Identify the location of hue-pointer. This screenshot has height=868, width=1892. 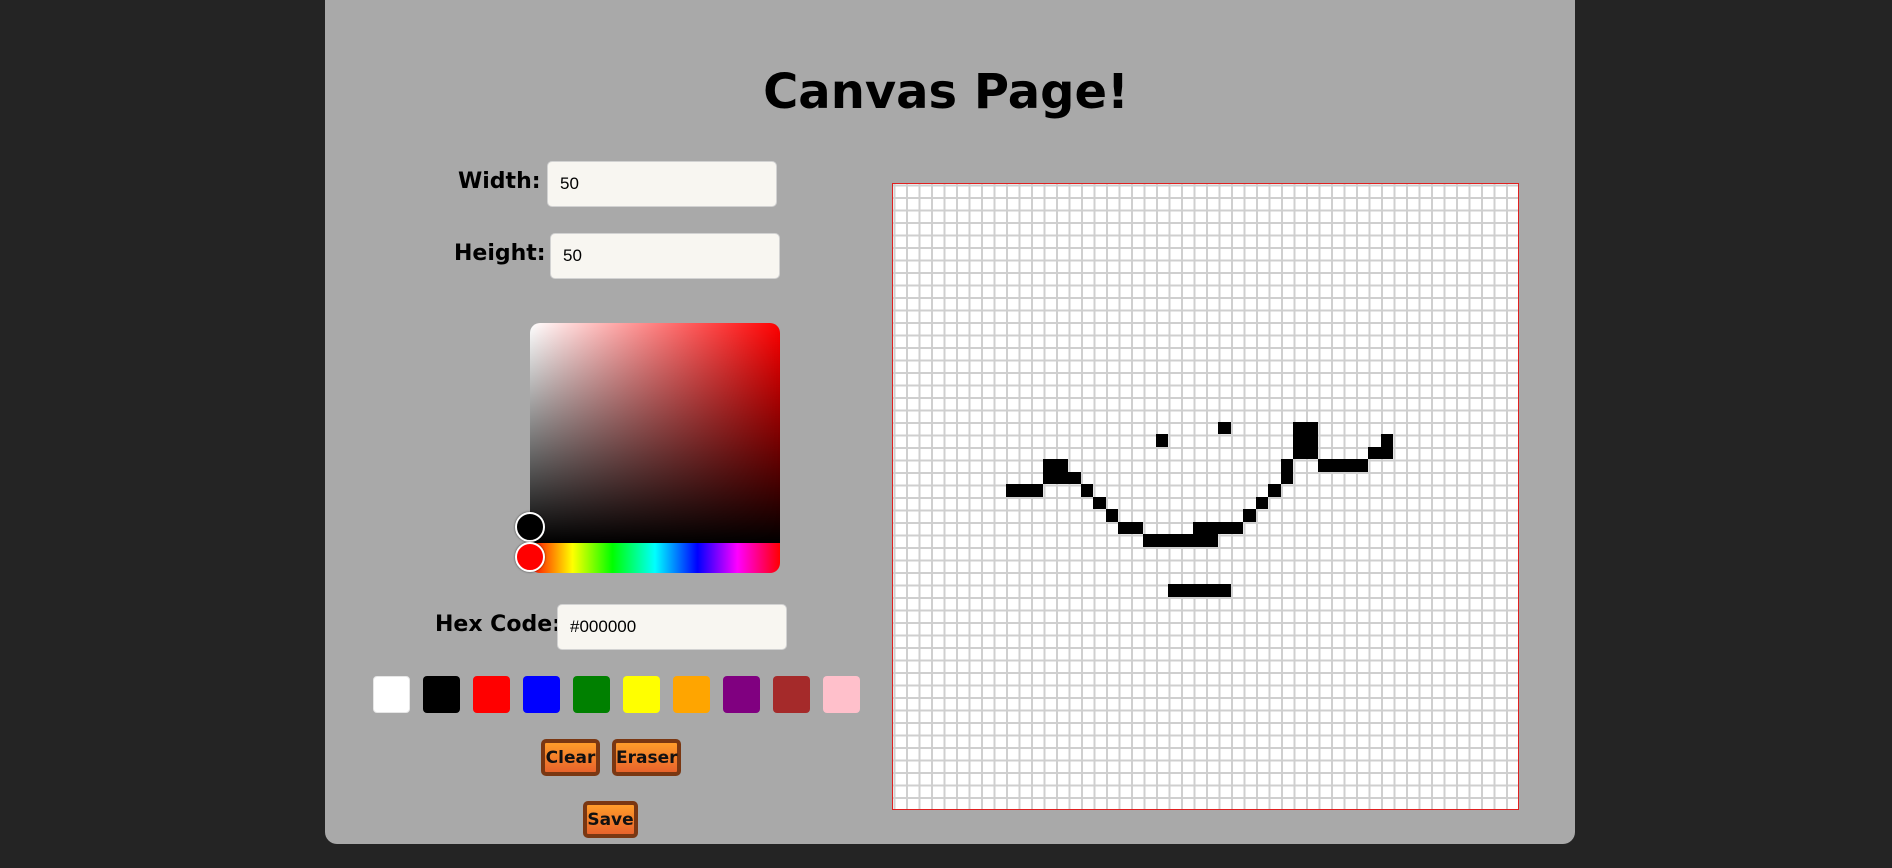
(530, 557).